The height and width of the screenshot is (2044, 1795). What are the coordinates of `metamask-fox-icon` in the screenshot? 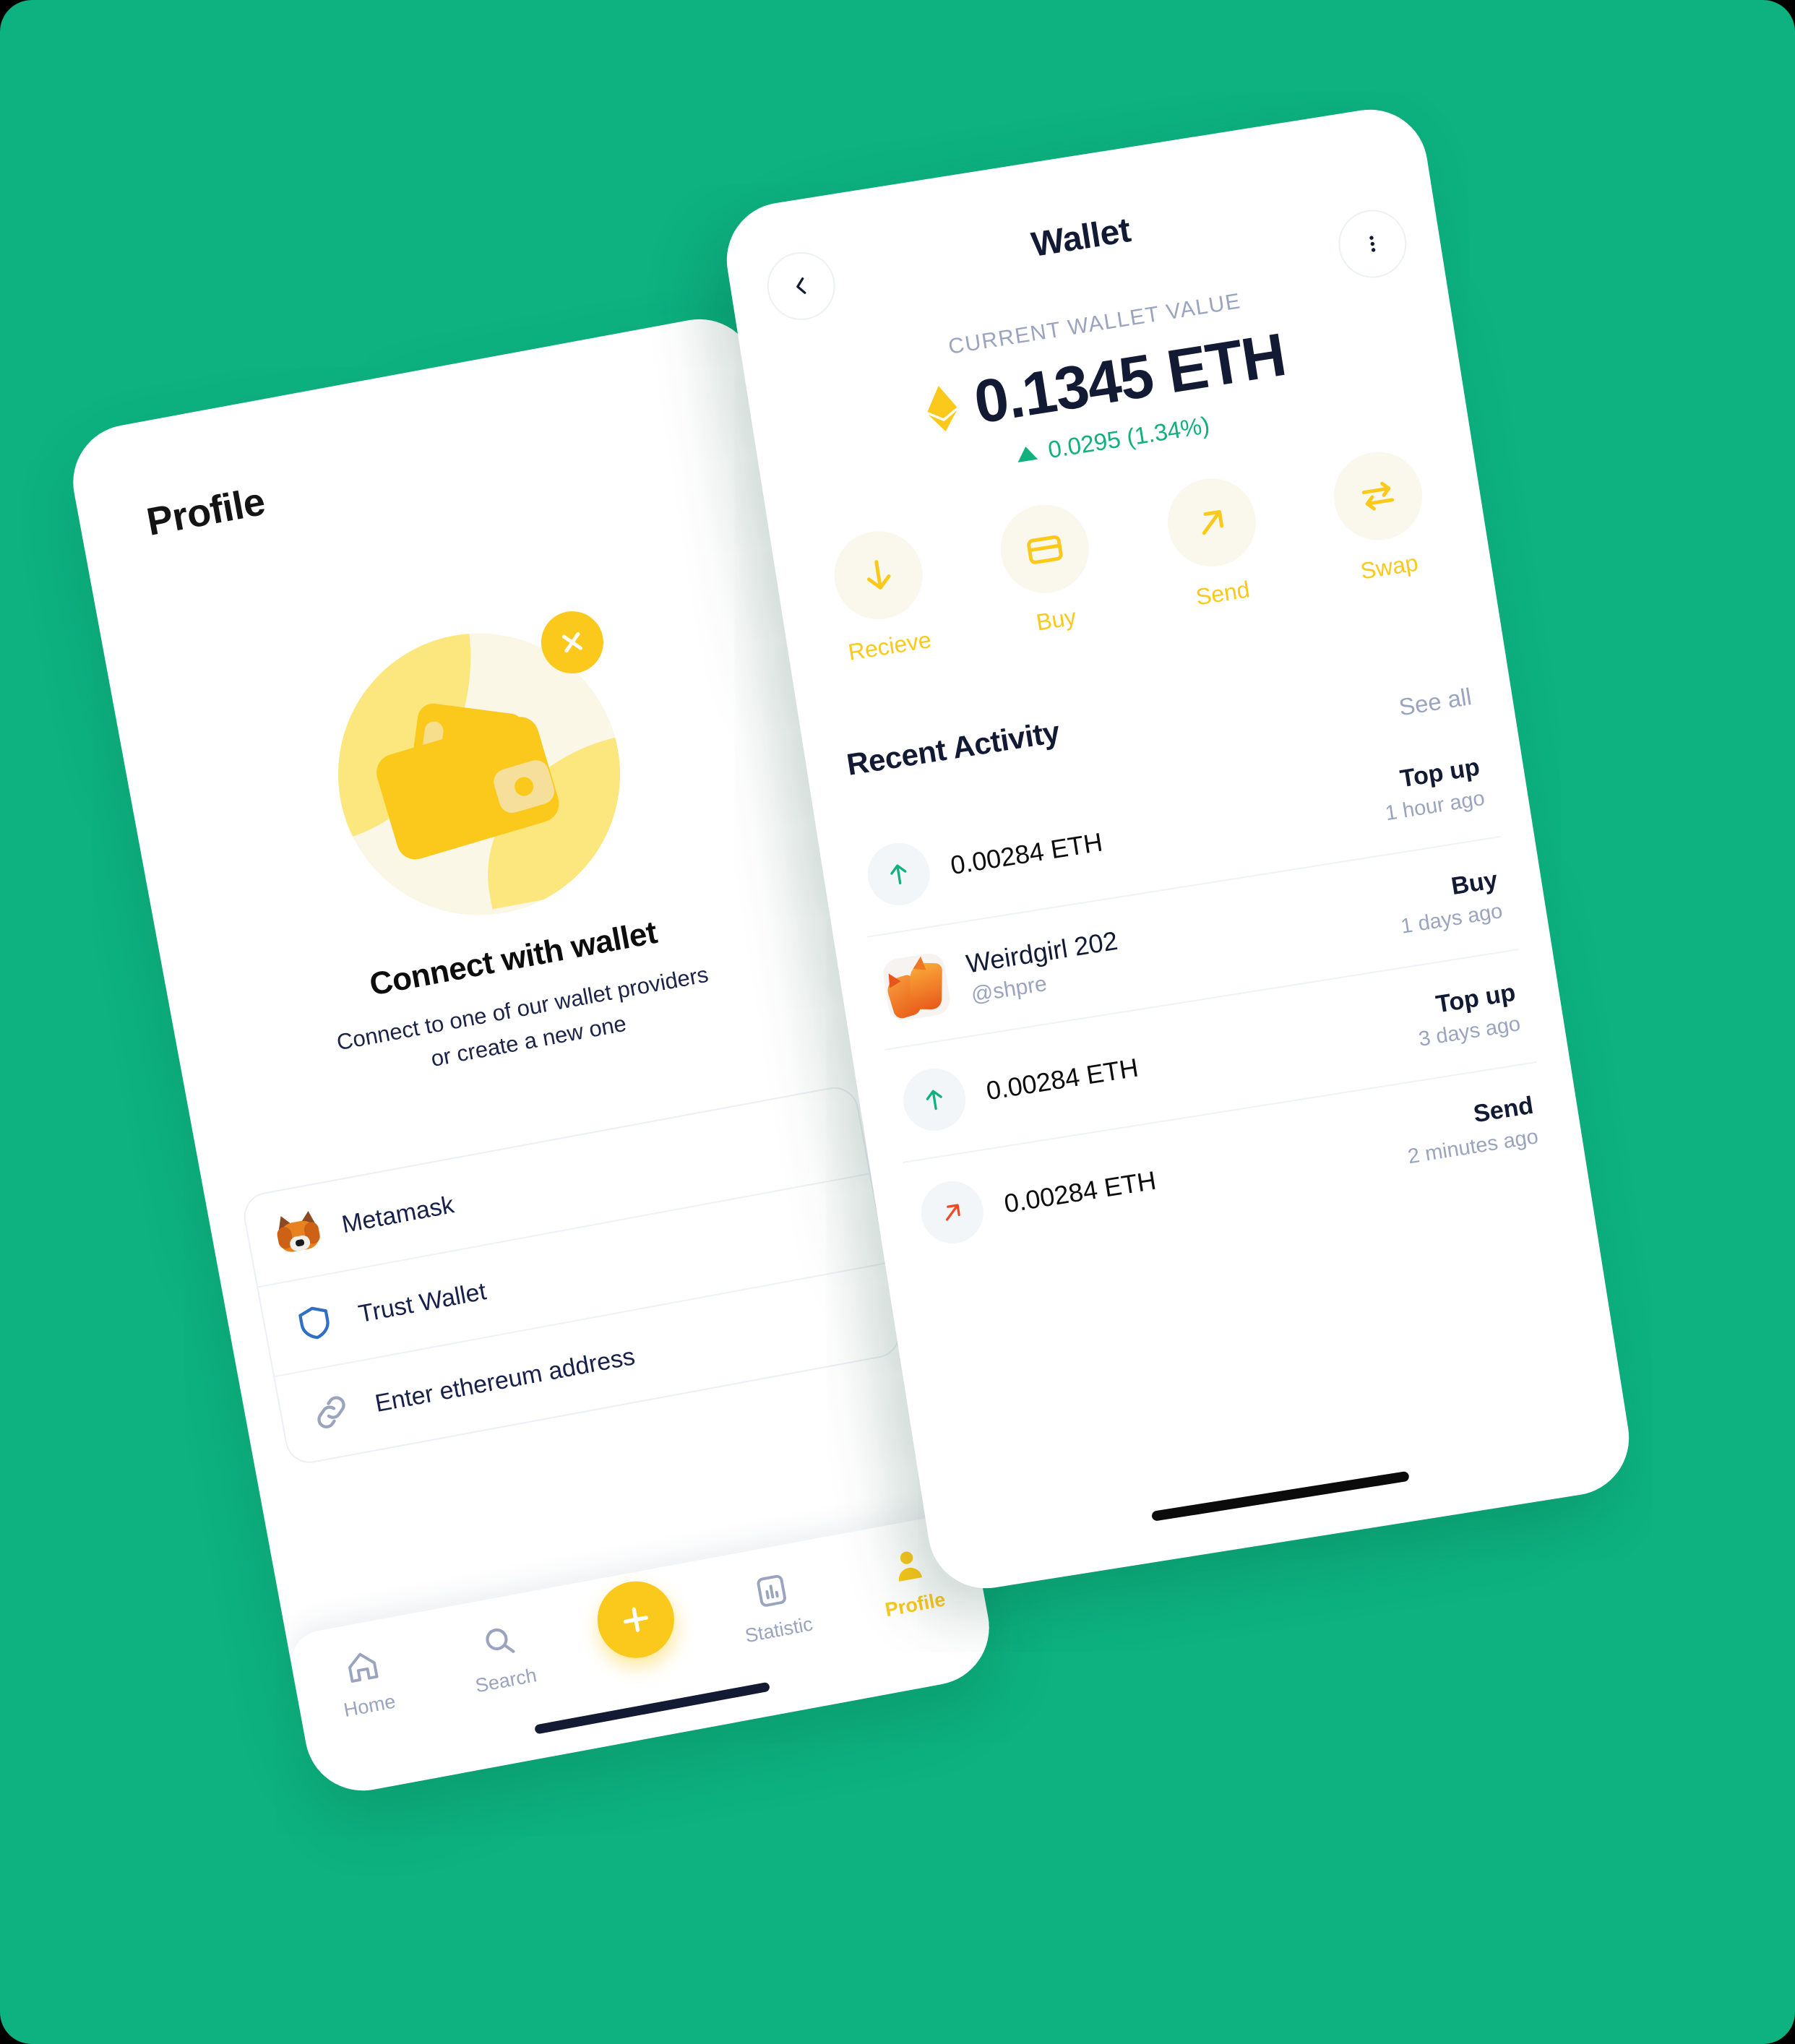 It's located at (298, 1234).